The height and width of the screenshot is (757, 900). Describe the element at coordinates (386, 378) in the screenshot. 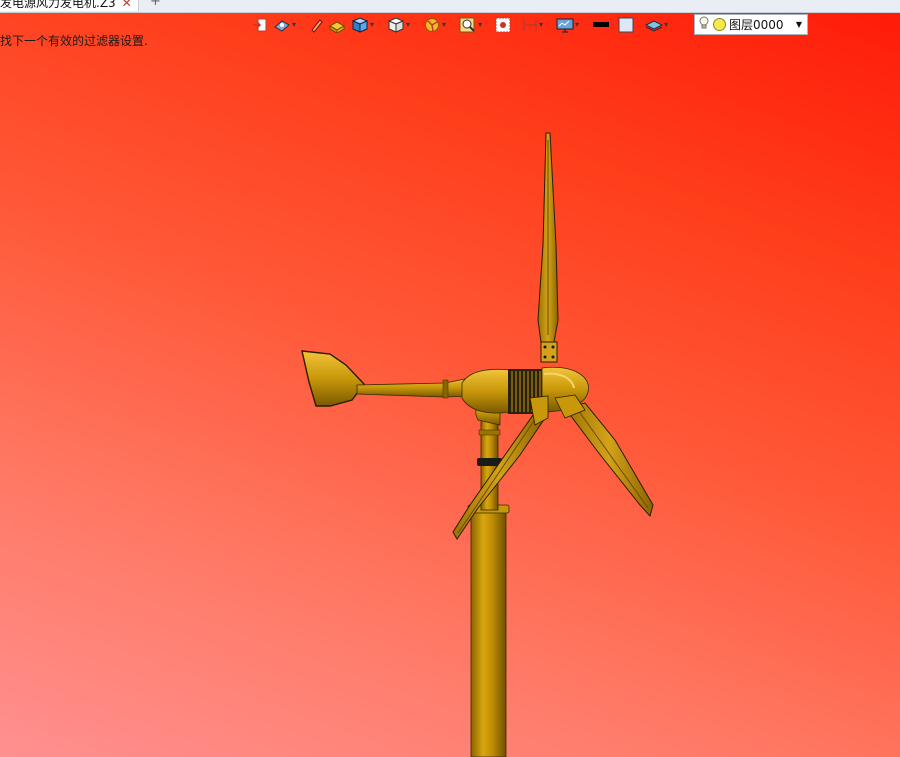

I see `tail-vane` at that location.